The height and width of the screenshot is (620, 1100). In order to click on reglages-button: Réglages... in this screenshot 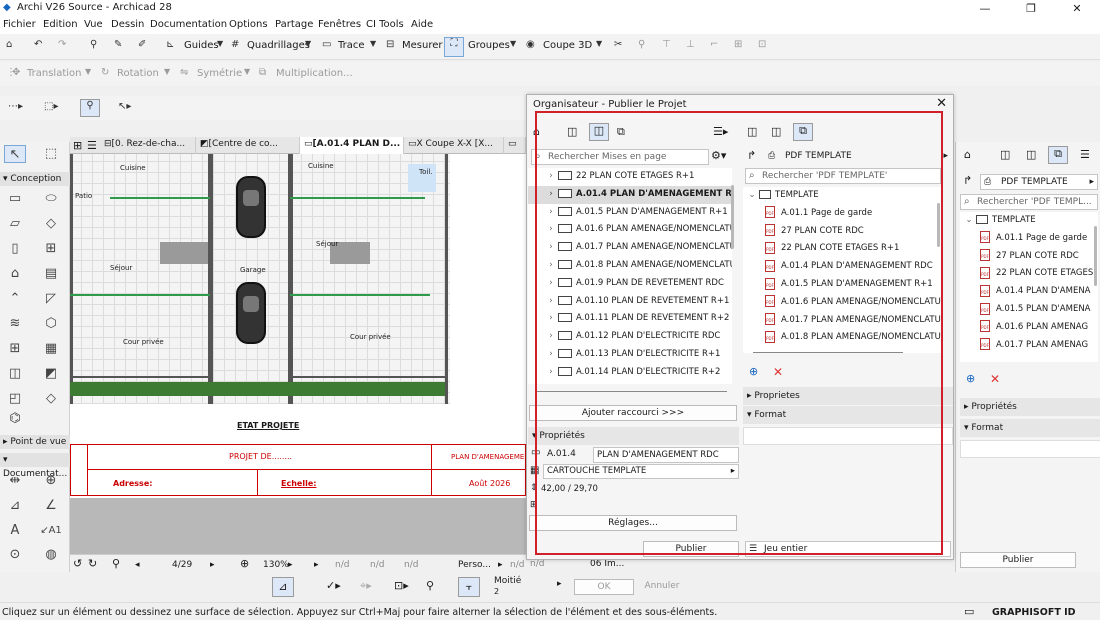, I will do `click(633, 523)`.